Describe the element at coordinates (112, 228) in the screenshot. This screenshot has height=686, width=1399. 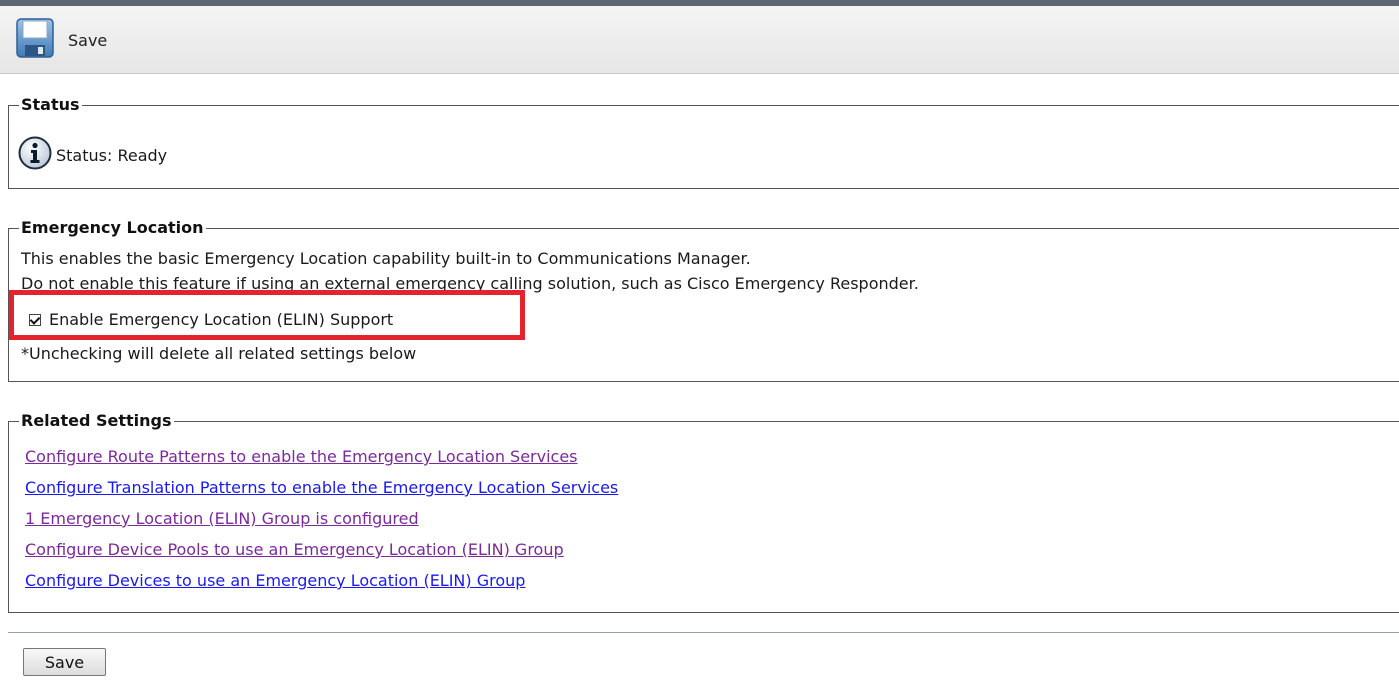
I see `emergency-location-legend: Emergency Location` at that location.